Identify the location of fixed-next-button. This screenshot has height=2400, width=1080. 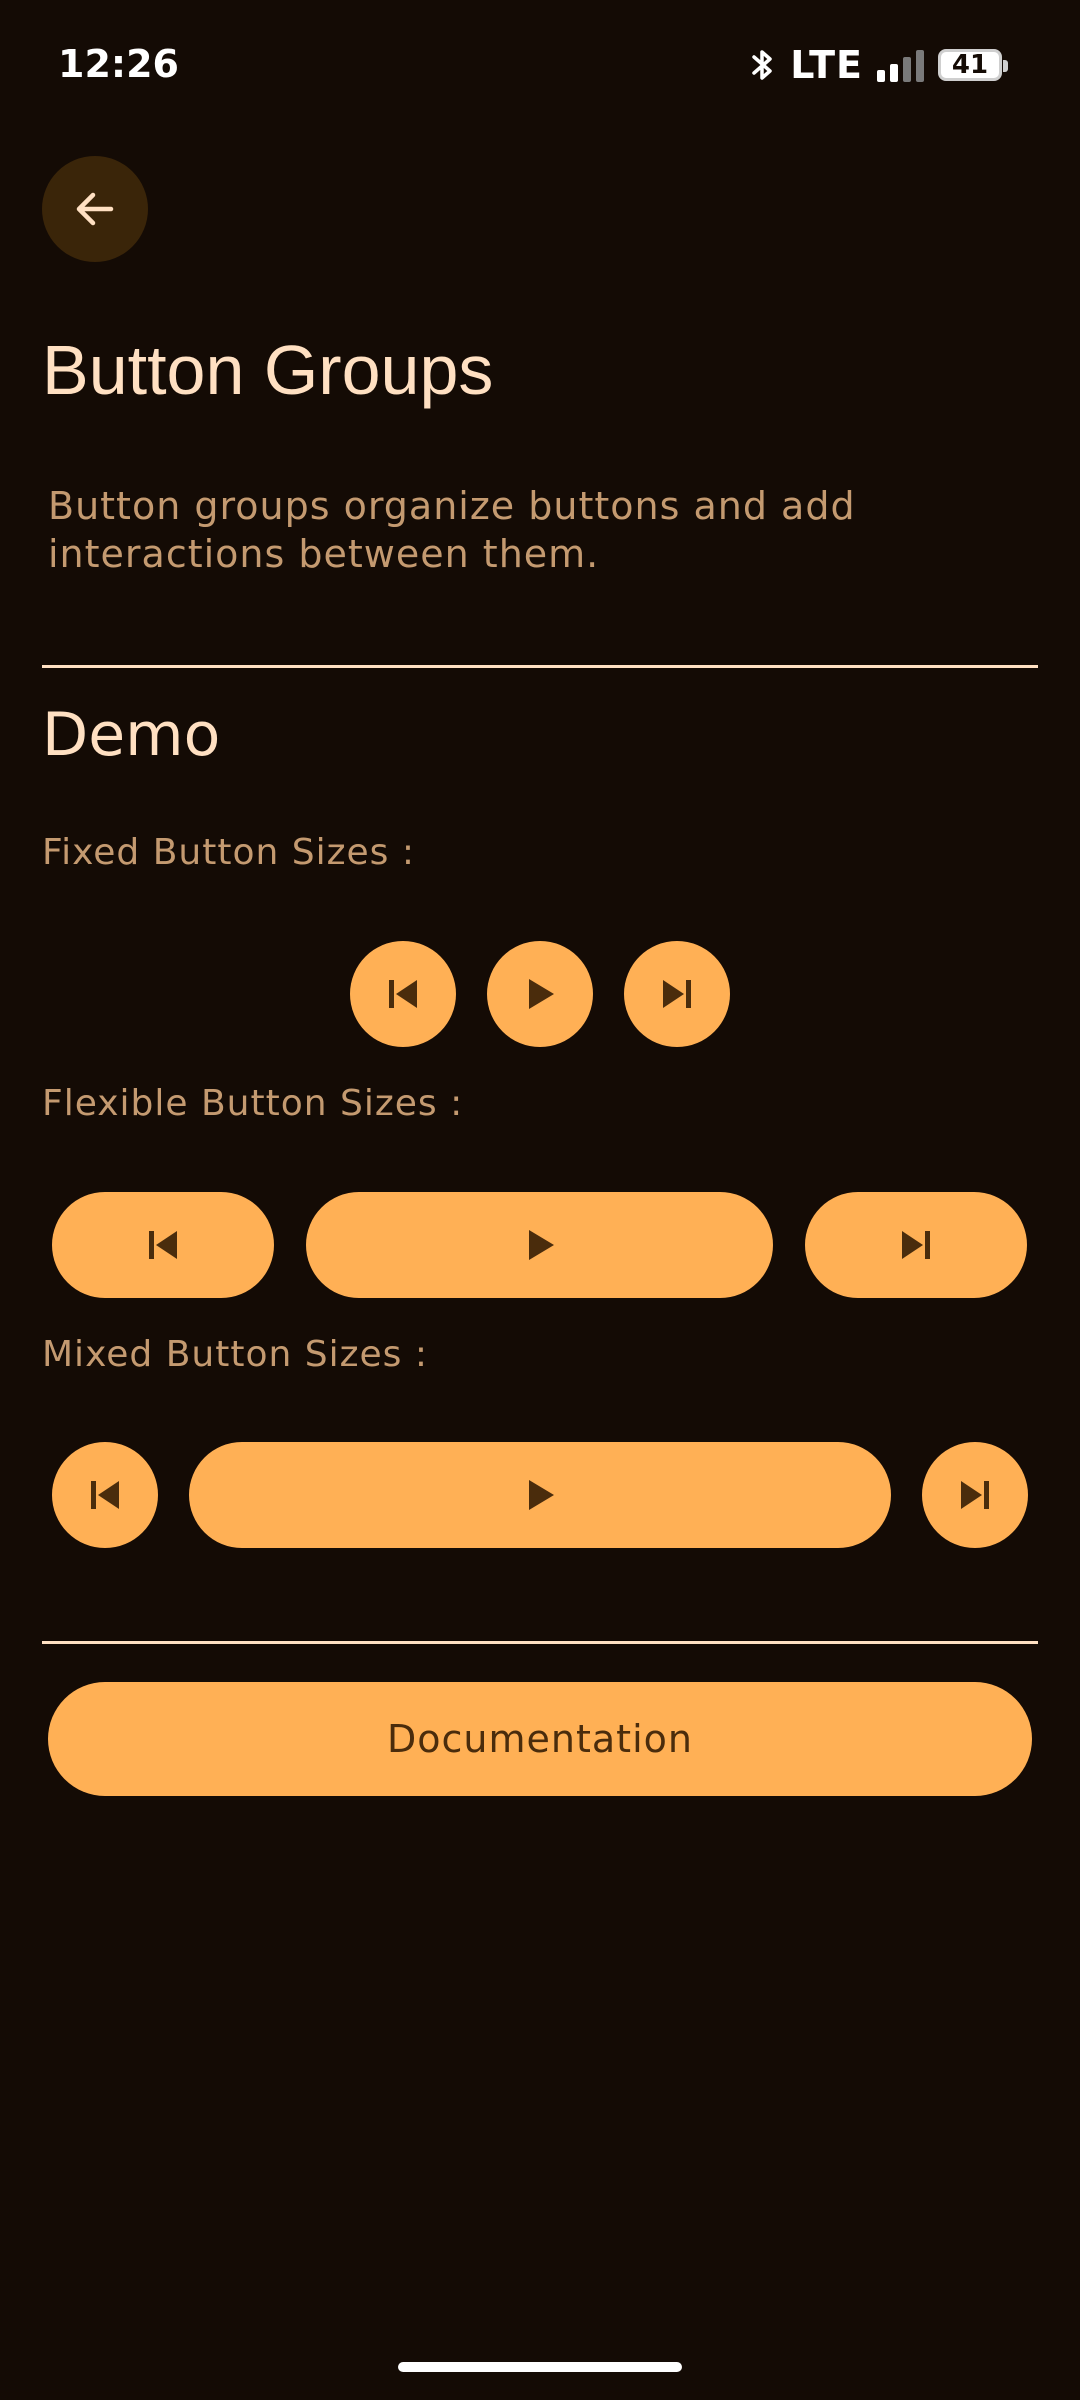
(677, 994).